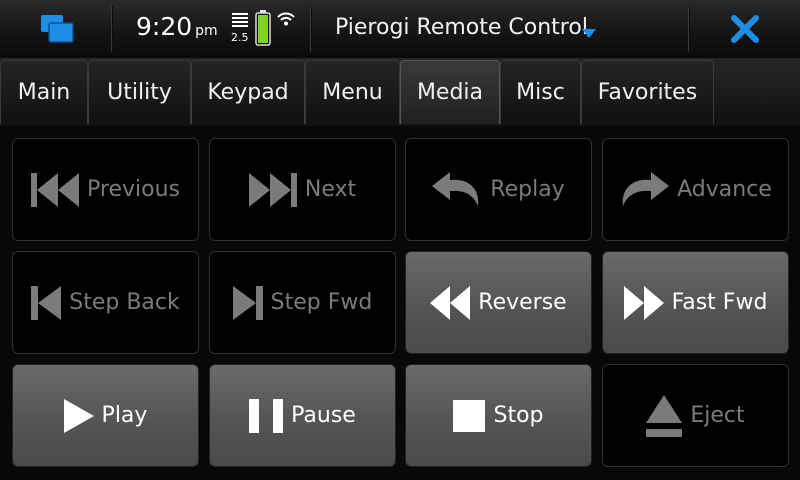 This screenshot has height=480, width=800. I want to click on button-label: Fast Fwd, so click(719, 302).